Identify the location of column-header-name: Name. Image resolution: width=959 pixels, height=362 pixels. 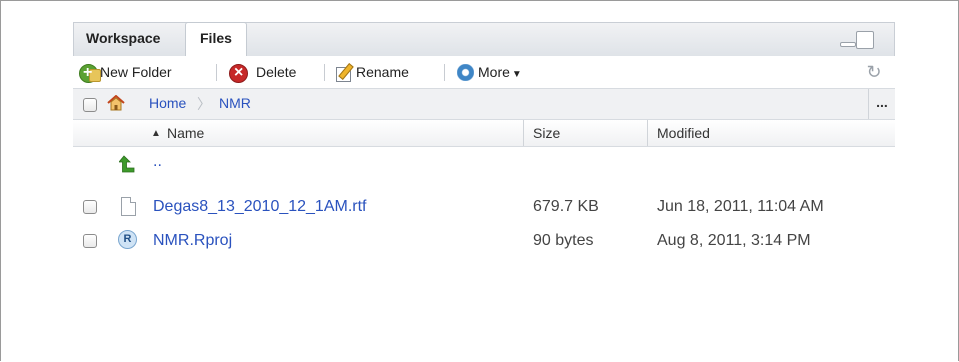
(185, 133).